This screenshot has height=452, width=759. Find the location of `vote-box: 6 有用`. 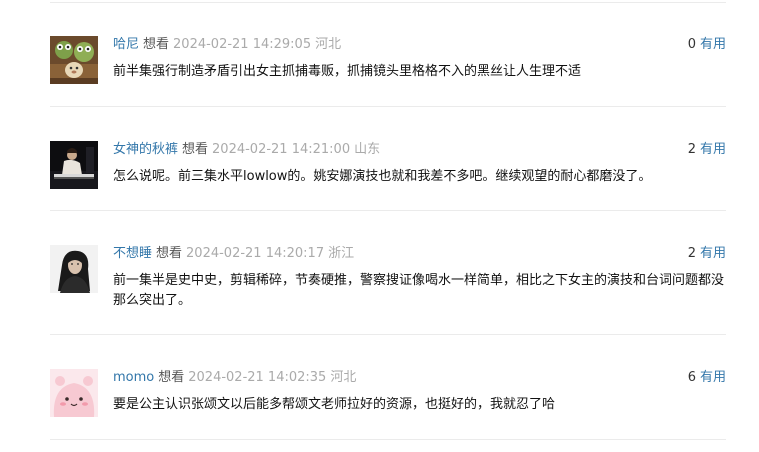

vote-box: 6 有用 is located at coordinates (707, 378).